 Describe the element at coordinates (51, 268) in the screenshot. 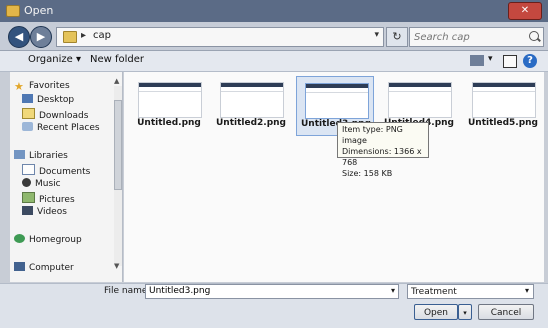

I see `sidebar-item-label: Computer` at that location.